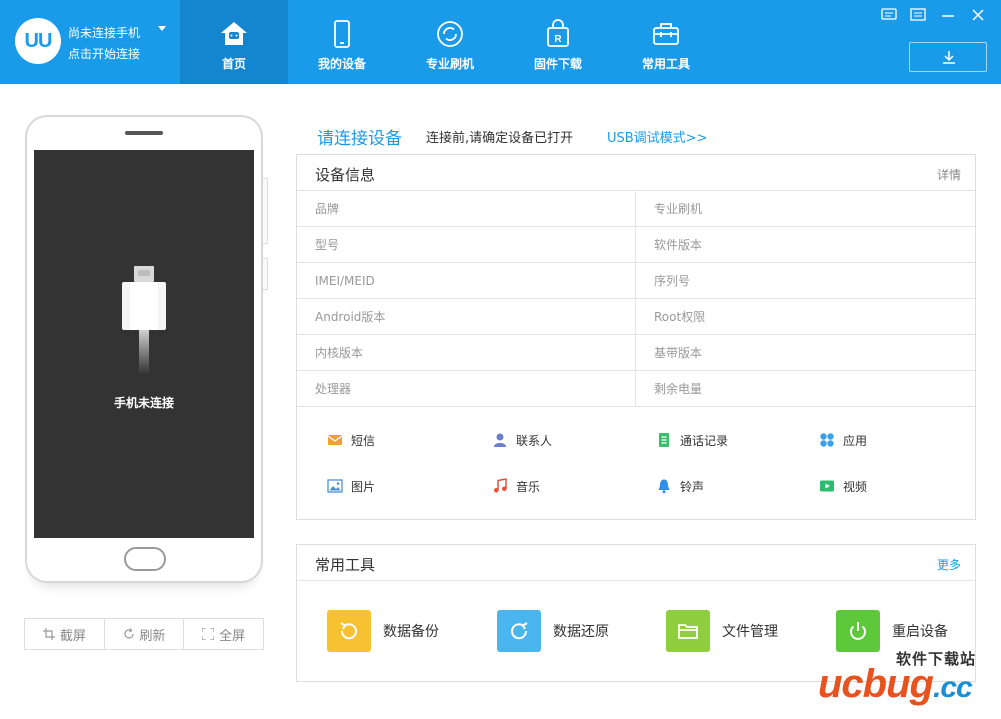 This screenshot has width=1001, height=719. I want to click on restore-tool-label: 数据还原, so click(581, 632).